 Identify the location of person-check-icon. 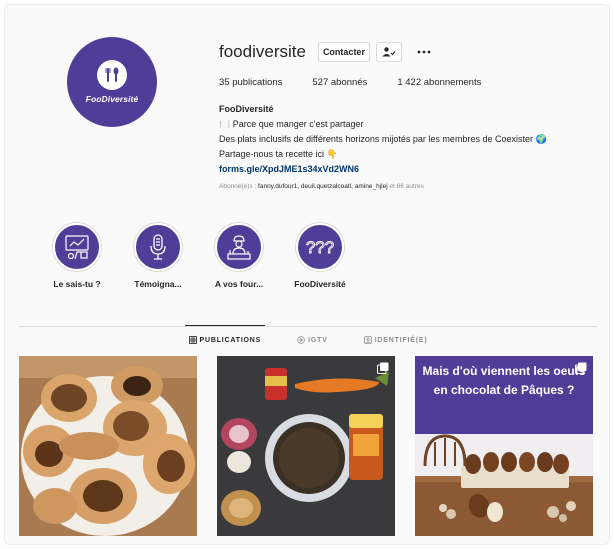
(389, 52).